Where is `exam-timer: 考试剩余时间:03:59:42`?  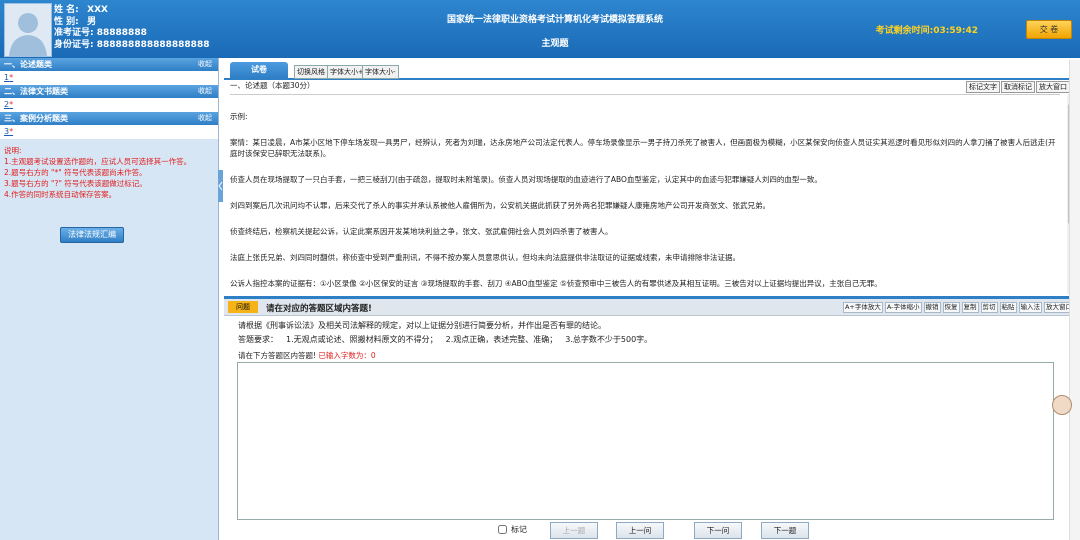 exam-timer: 考试剩余时间:03:59:42 is located at coordinates (927, 29).